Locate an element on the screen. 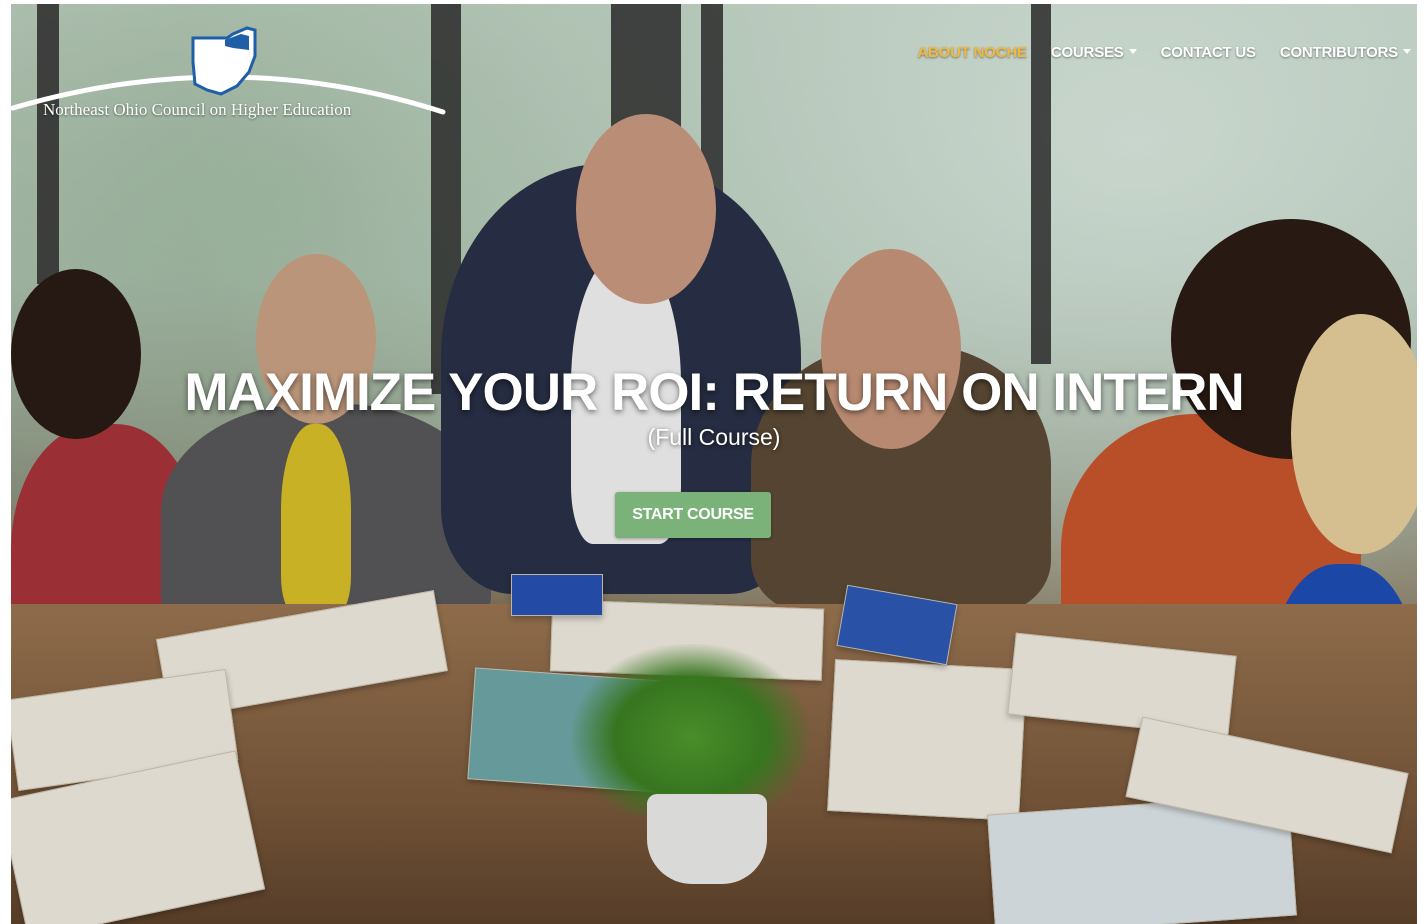 This screenshot has width=1427, height=924. nav-item-label: CONTACT US is located at coordinates (1208, 52).